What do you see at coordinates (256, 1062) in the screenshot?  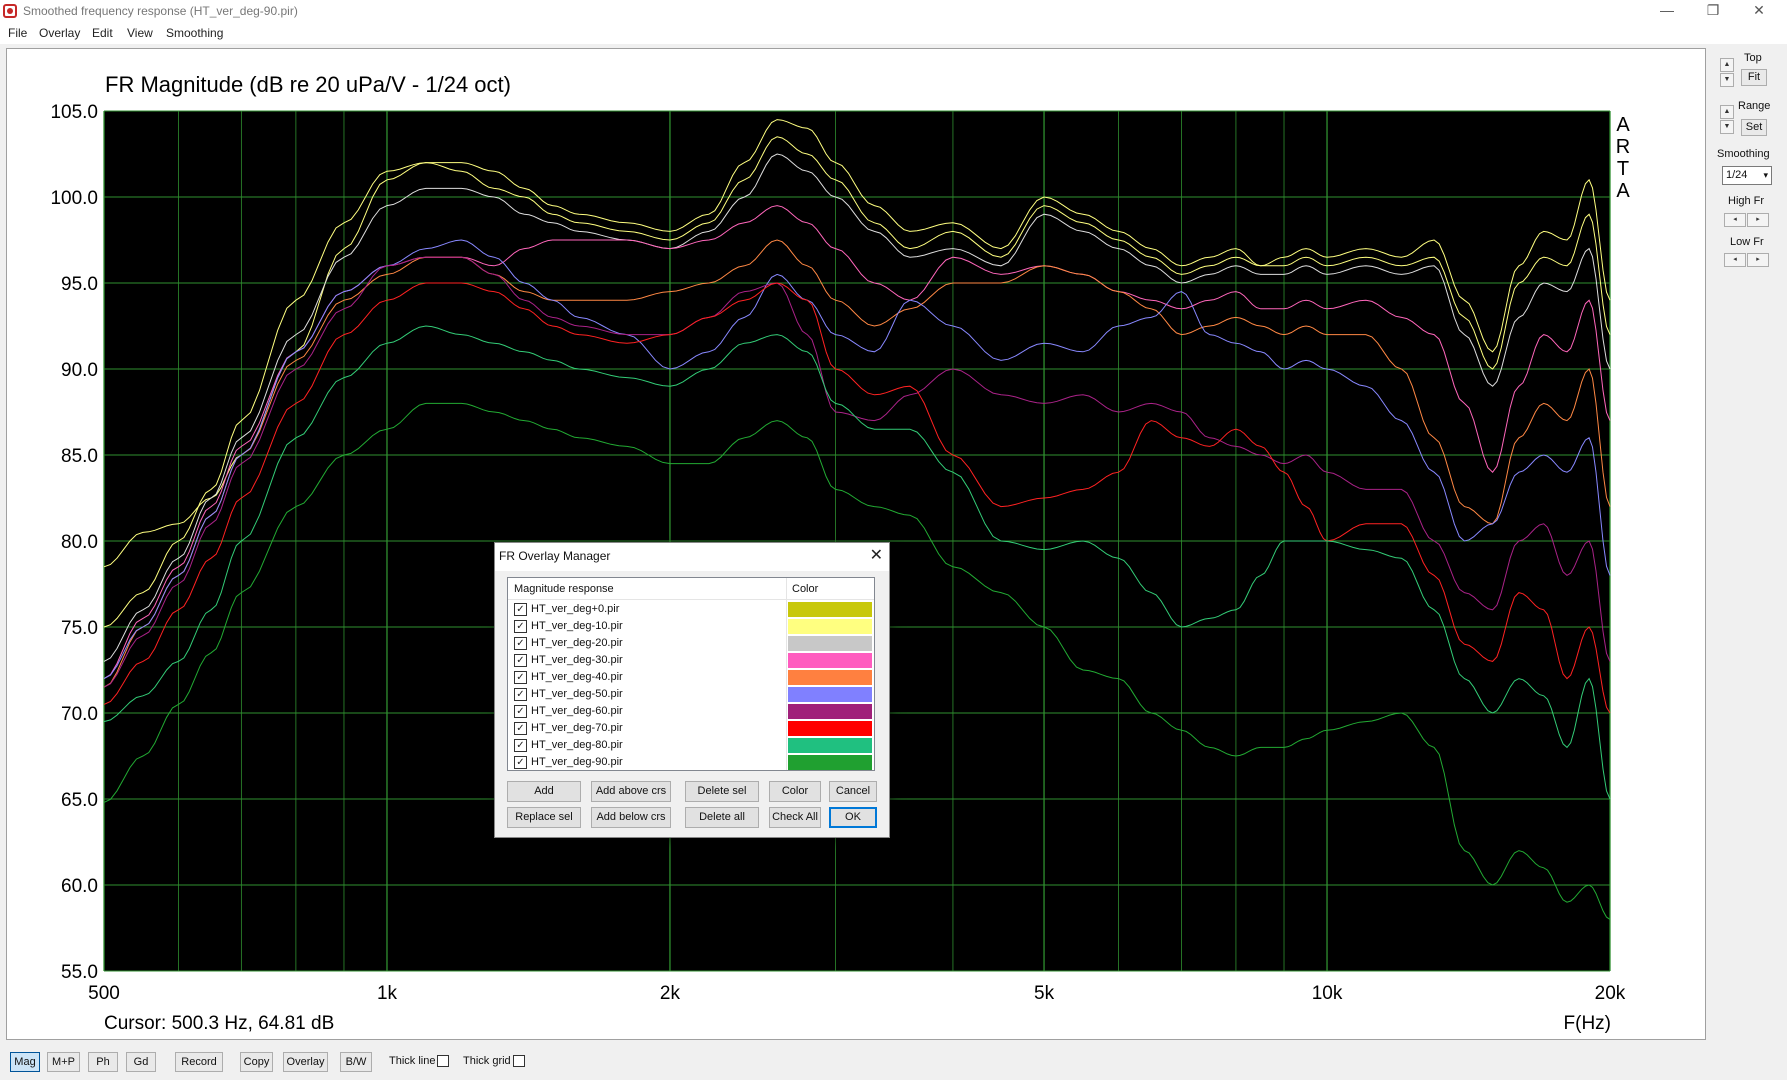 I see `copy-button: Copy` at bounding box center [256, 1062].